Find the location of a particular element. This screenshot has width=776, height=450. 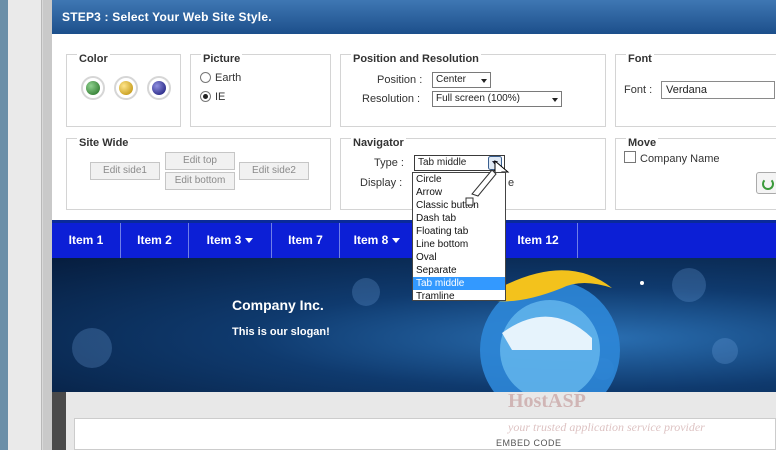

nav-item-label: Item 3 is located at coordinates (224, 240).